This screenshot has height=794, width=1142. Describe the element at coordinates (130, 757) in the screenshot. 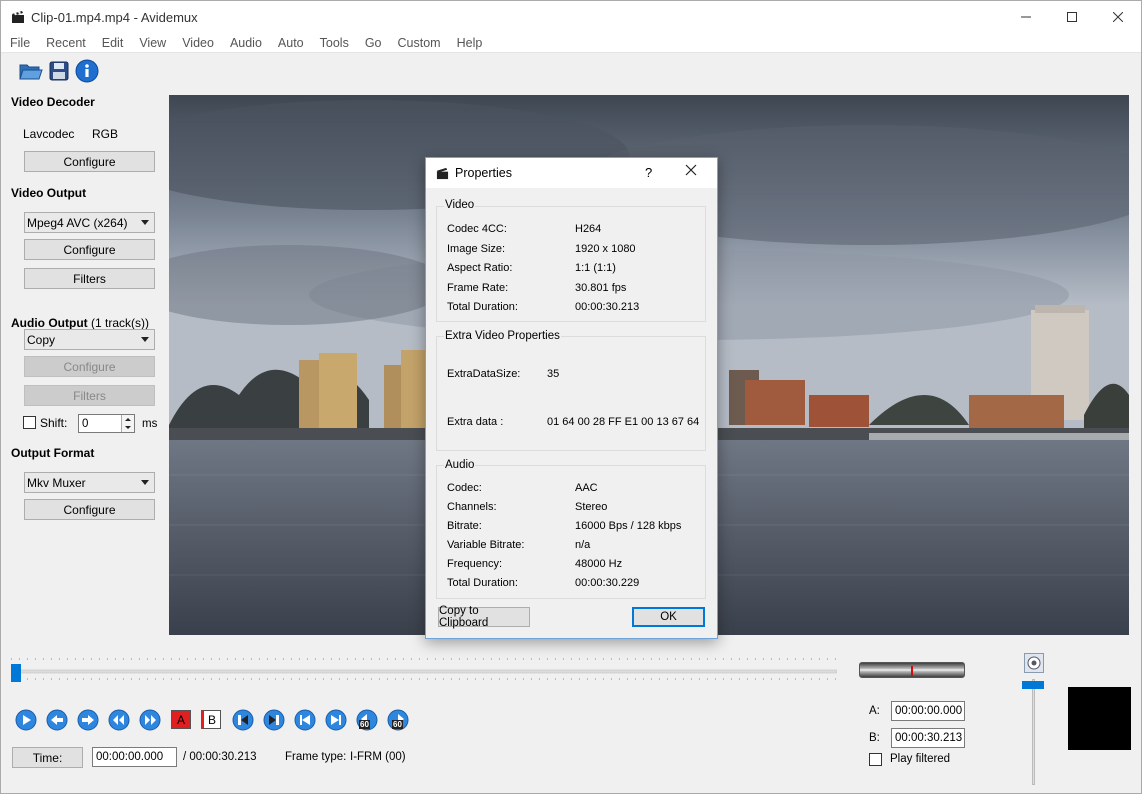

I see `current-time-value: 00:00:00.000` at that location.